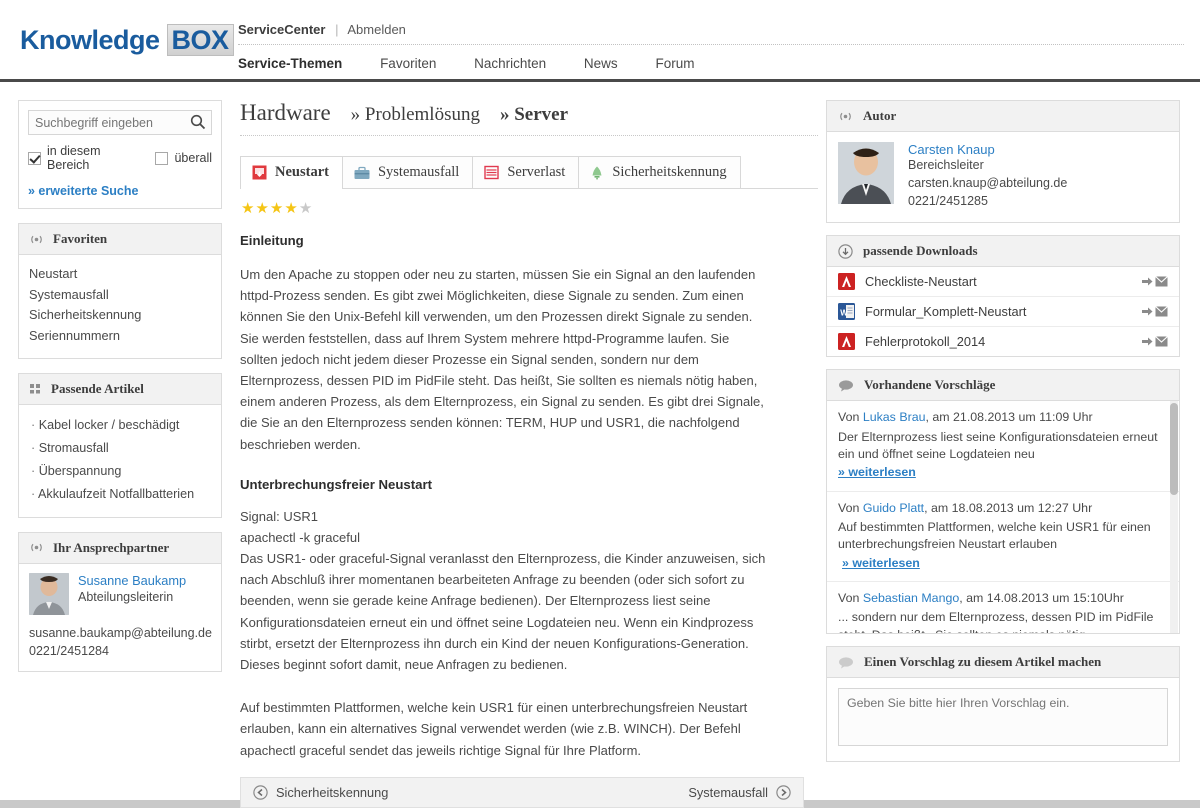  What do you see at coordinates (1003, 341) in the screenshot?
I see `download-row: Fehlerprotokoll_2014` at bounding box center [1003, 341].